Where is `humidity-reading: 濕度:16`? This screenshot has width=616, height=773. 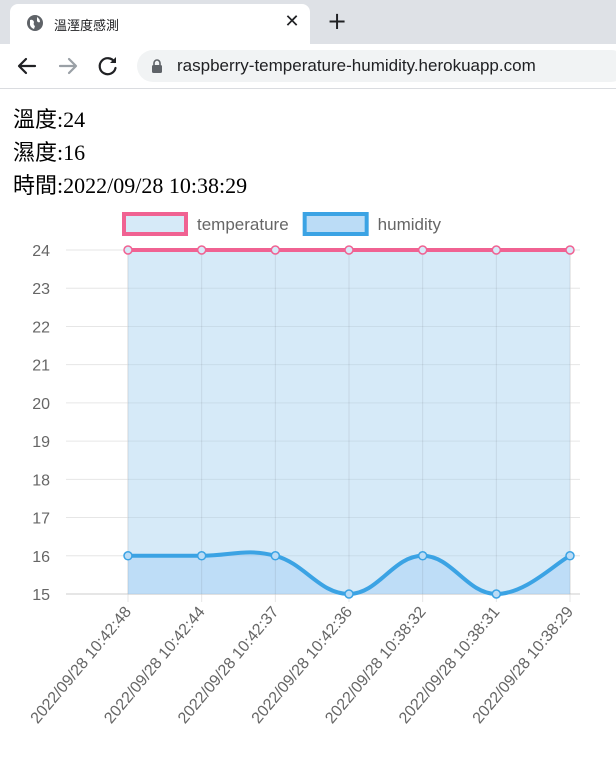 humidity-reading: 濕度:16 is located at coordinates (49, 152).